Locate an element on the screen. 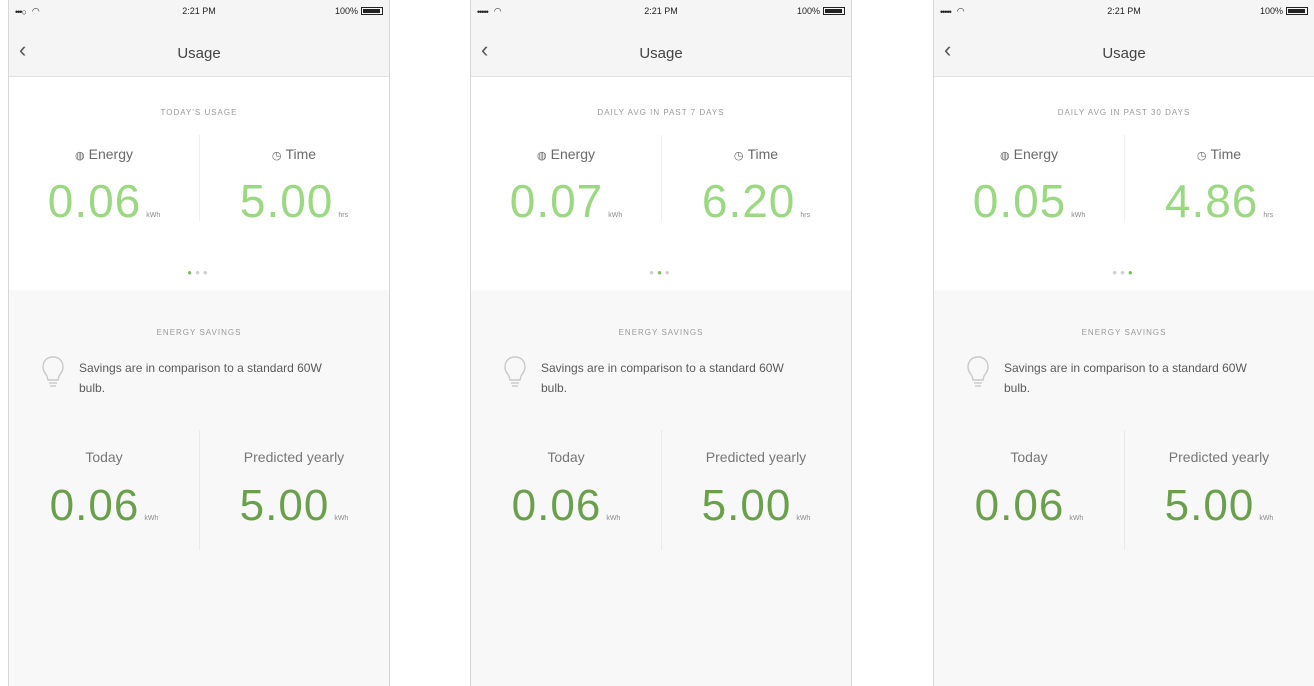 This screenshot has height=686, width=1314. time-value-row: 6.20 hrs is located at coordinates (756, 201).